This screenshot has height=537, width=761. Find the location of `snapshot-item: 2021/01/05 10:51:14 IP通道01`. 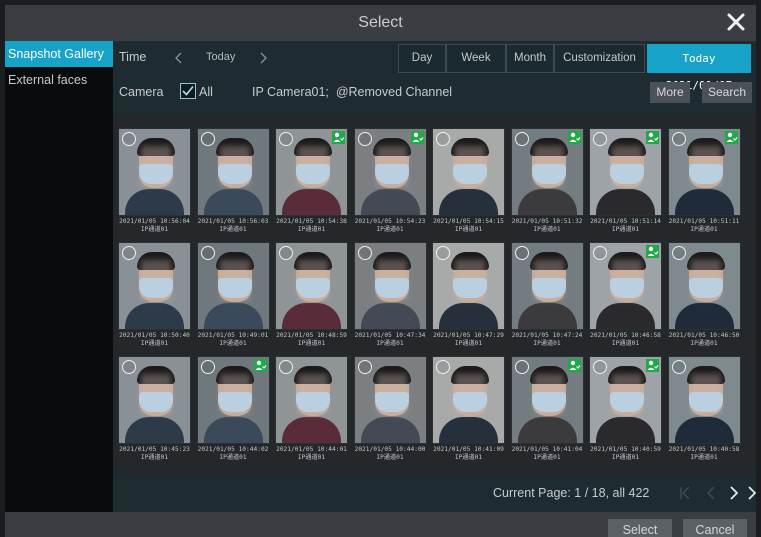

snapshot-item: 2021/01/05 10:51:14 IP通道01 is located at coordinates (625, 181).